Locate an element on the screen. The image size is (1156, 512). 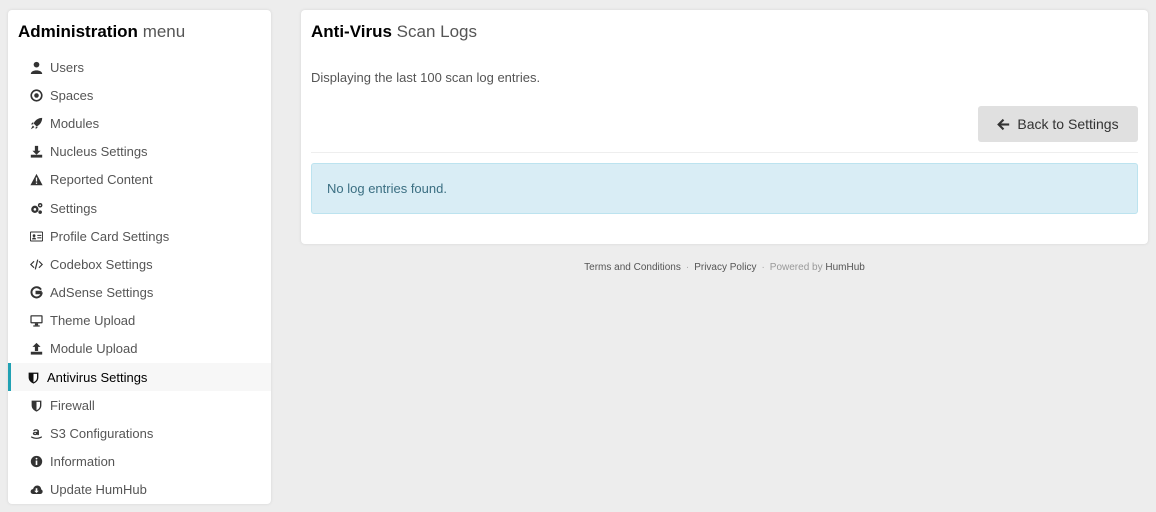
amazon-icon is located at coordinates (36, 434).